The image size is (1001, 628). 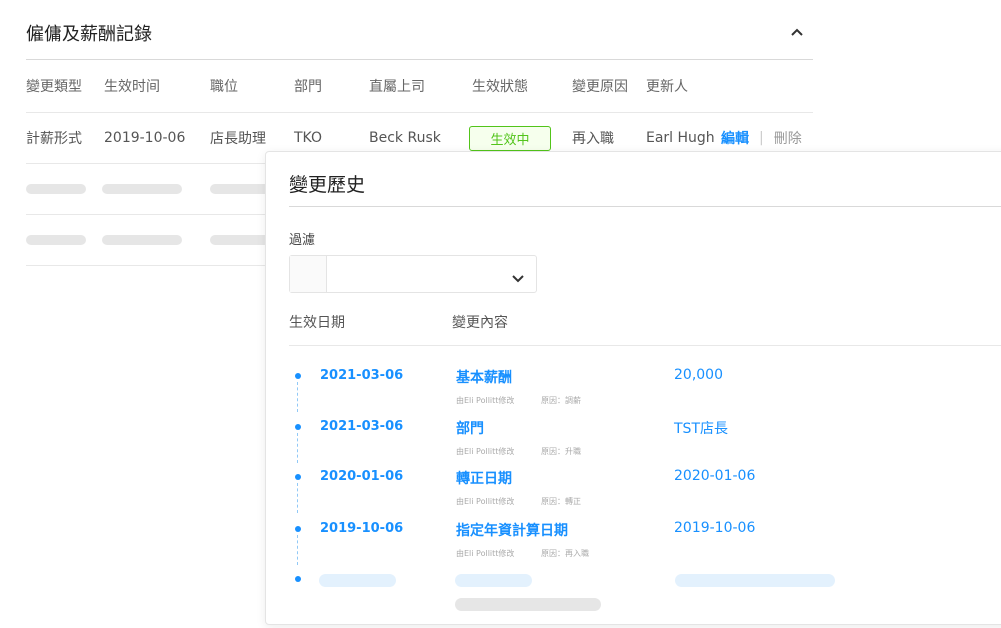 I want to click on header-effective-time: 生效时间, so click(x=132, y=87).